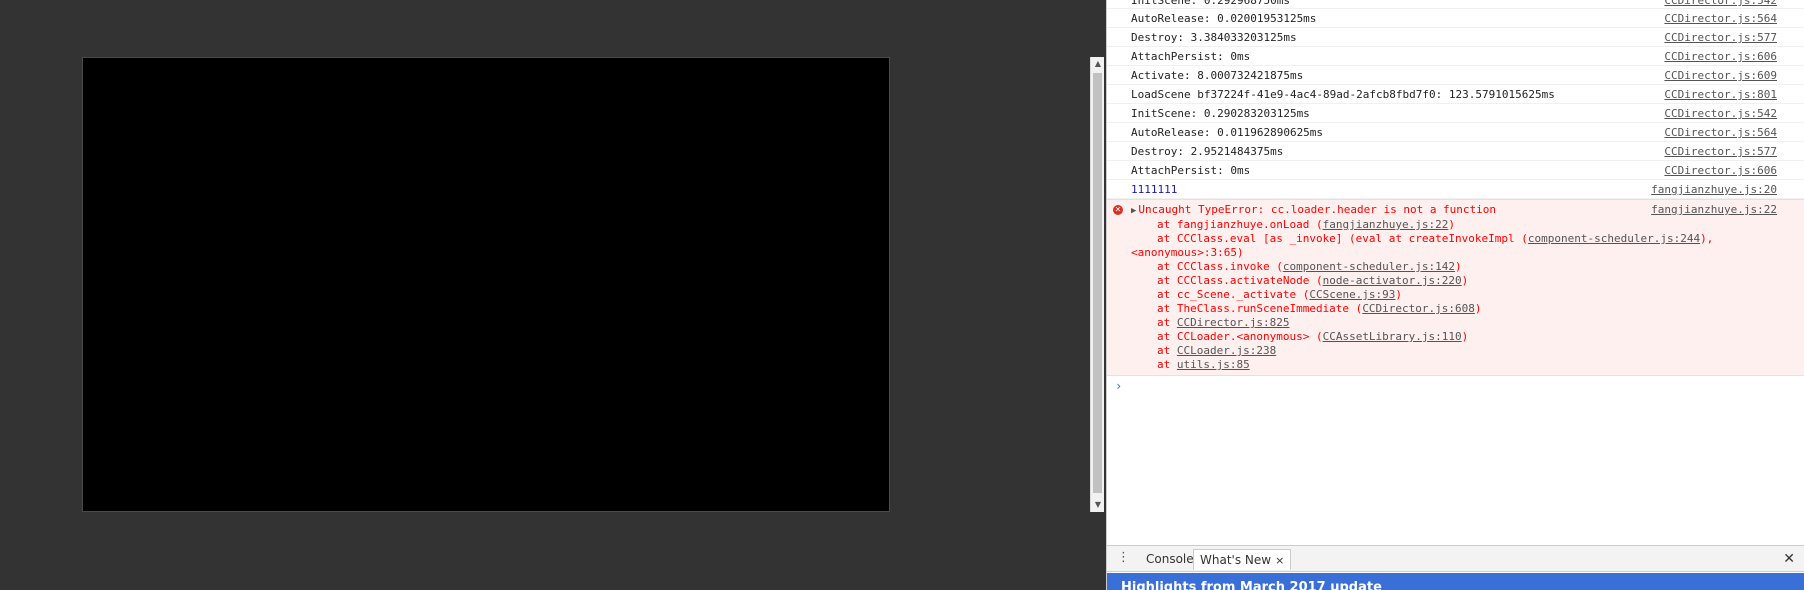 Image resolution: width=1804 pixels, height=590 pixels. Describe the element at coordinates (1455, 151) in the screenshot. I see `console-row: Destroy: 2.9521484375ms CCDirector.js:577` at that location.